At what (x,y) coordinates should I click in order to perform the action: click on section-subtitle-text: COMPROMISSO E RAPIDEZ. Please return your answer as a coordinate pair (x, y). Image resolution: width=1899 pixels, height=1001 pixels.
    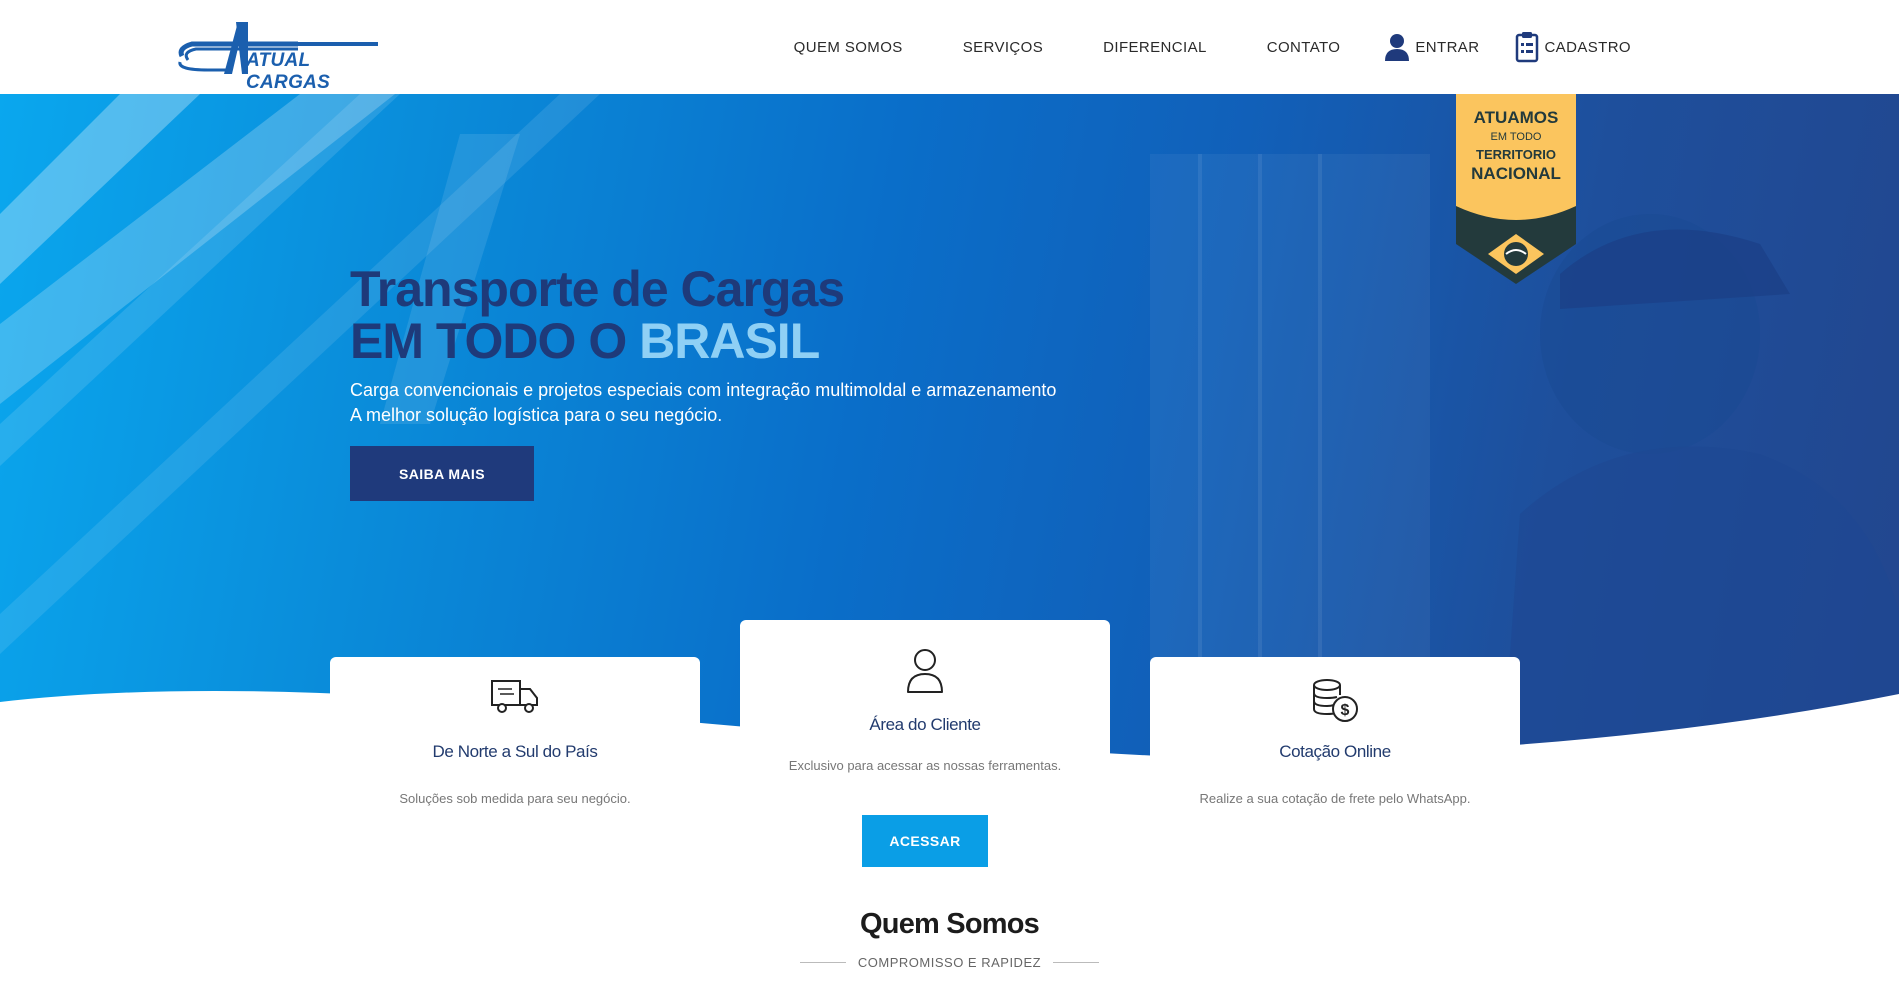
    Looking at the image, I should click on (949, 962).